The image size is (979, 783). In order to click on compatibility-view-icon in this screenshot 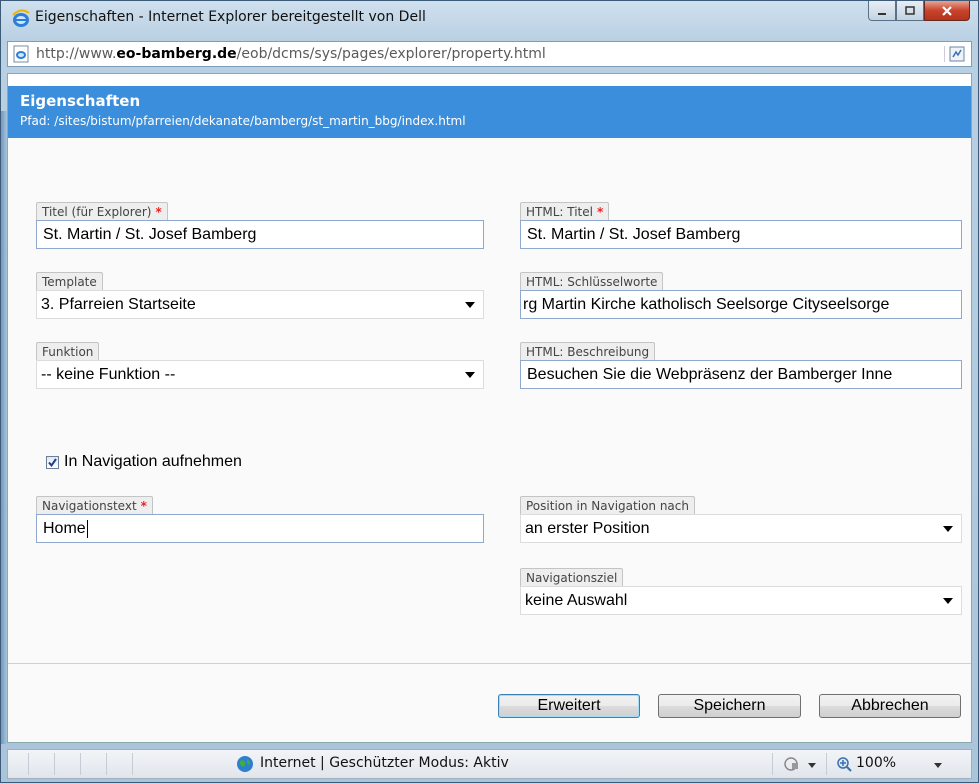, I will do `click(954, 54)`.